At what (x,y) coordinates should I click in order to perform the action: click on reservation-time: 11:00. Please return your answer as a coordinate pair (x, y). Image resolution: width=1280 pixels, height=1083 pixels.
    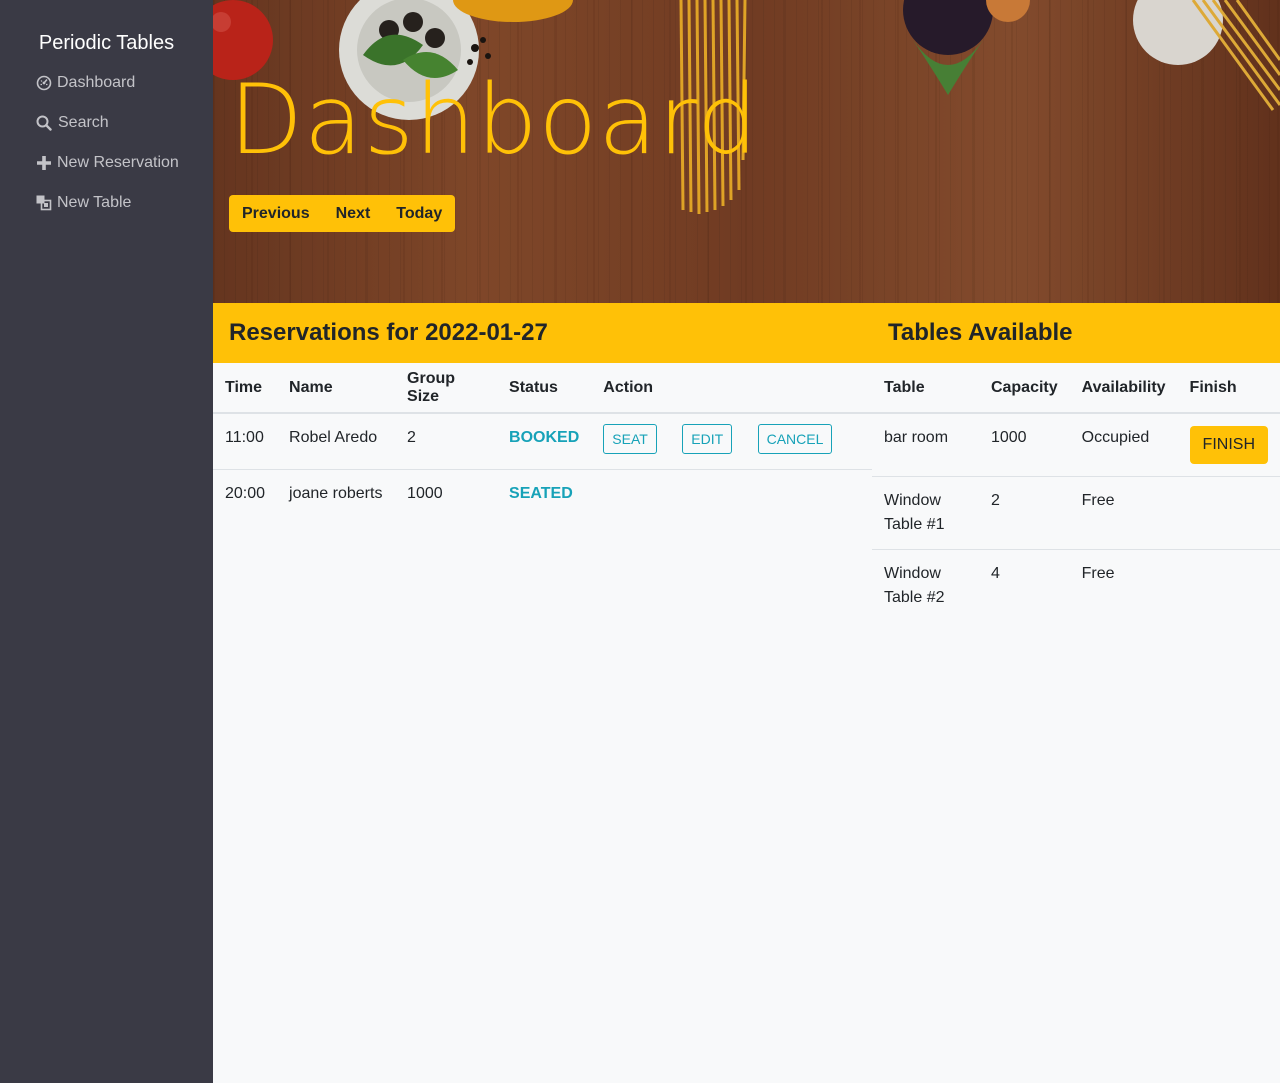
    Looking at the image, I should click on (245, 441).